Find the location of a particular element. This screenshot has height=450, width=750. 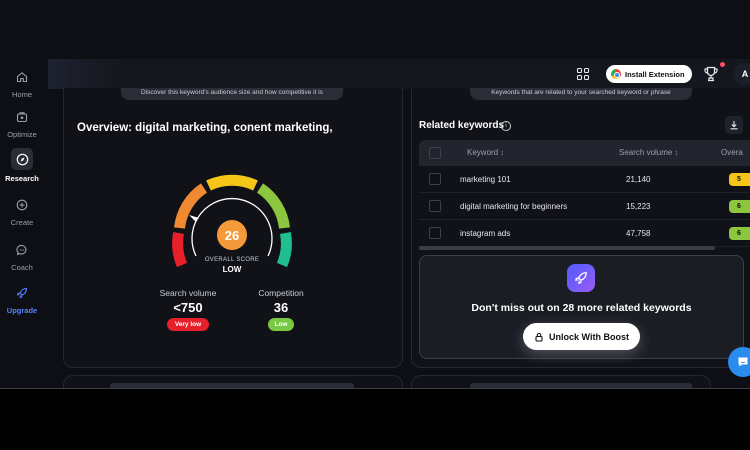

keyword-cell: digital marketing for beginners is located at coordinates (514, 206).